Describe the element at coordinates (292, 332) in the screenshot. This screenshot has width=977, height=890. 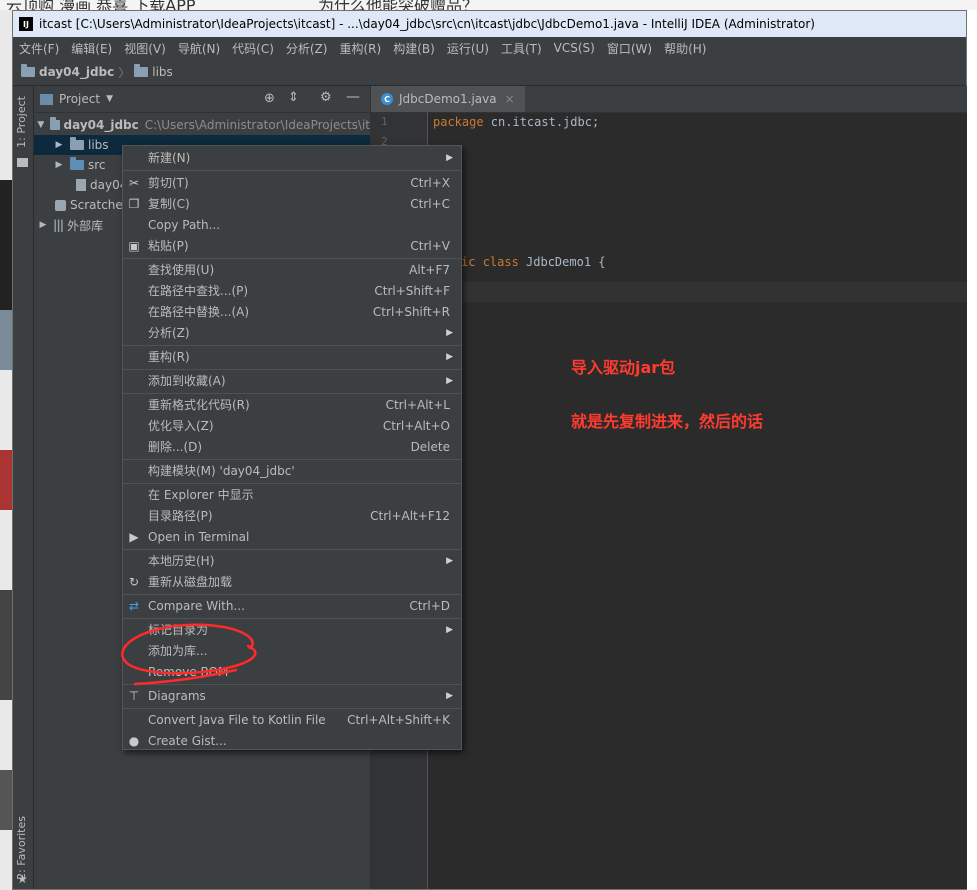
I see `menu-item-analyze: 分析(Z) ▶` at that location.